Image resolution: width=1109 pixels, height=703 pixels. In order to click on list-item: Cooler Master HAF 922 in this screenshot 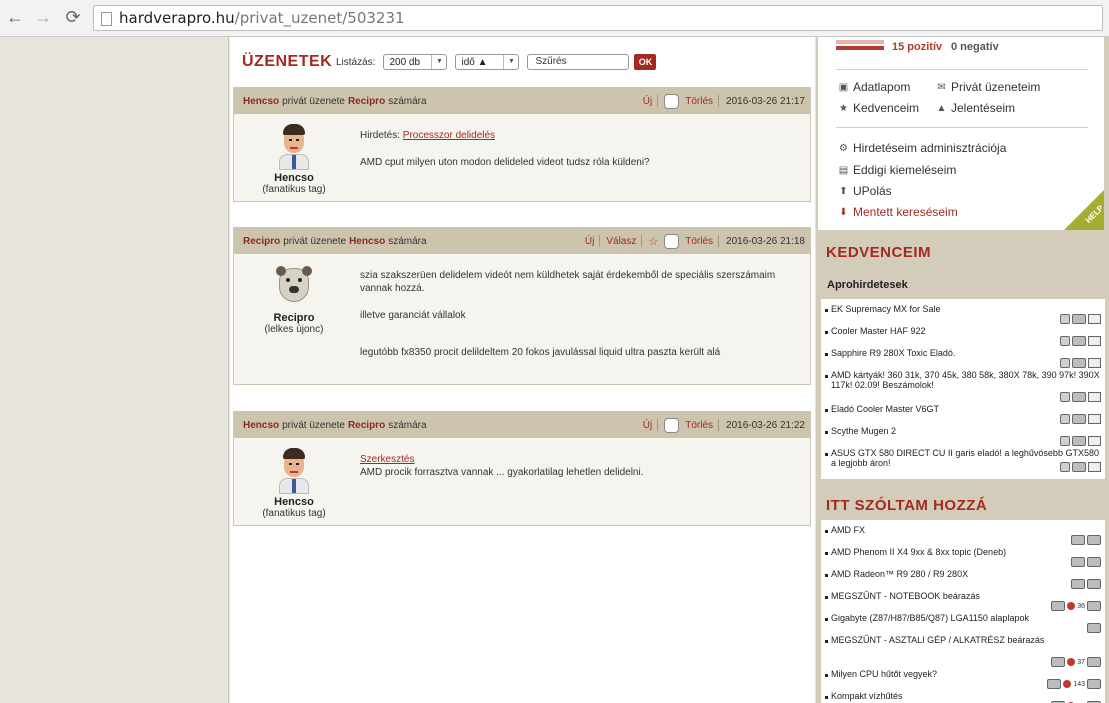, I will do `click(963, 337)`.